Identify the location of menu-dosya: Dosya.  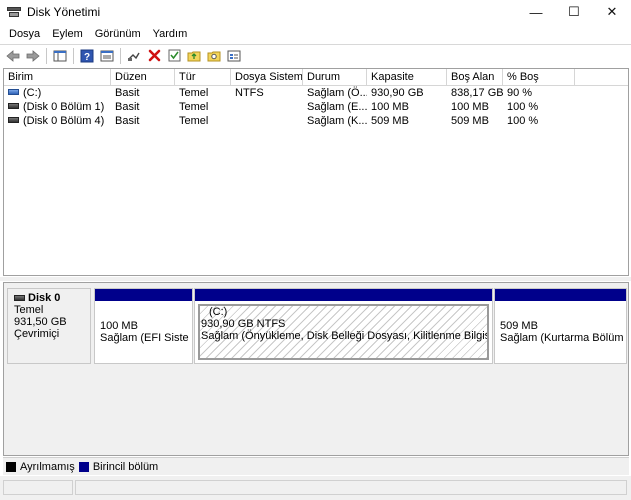
(24, 34).